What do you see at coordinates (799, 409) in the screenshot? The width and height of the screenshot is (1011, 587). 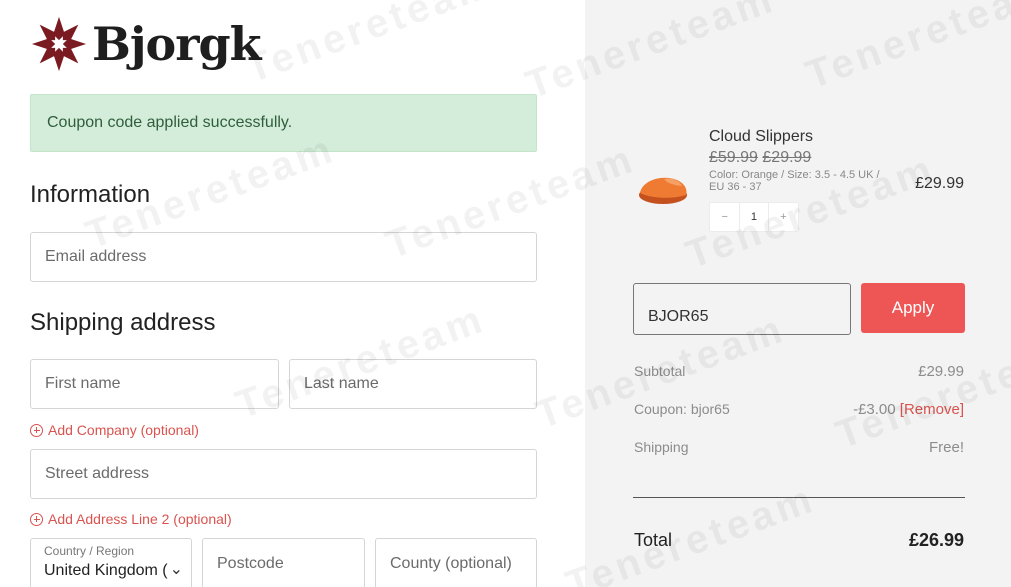 I see `coupon-row: Coupon: bjor65 -£3.00 [Remove]` at bounding box center [799, 409].